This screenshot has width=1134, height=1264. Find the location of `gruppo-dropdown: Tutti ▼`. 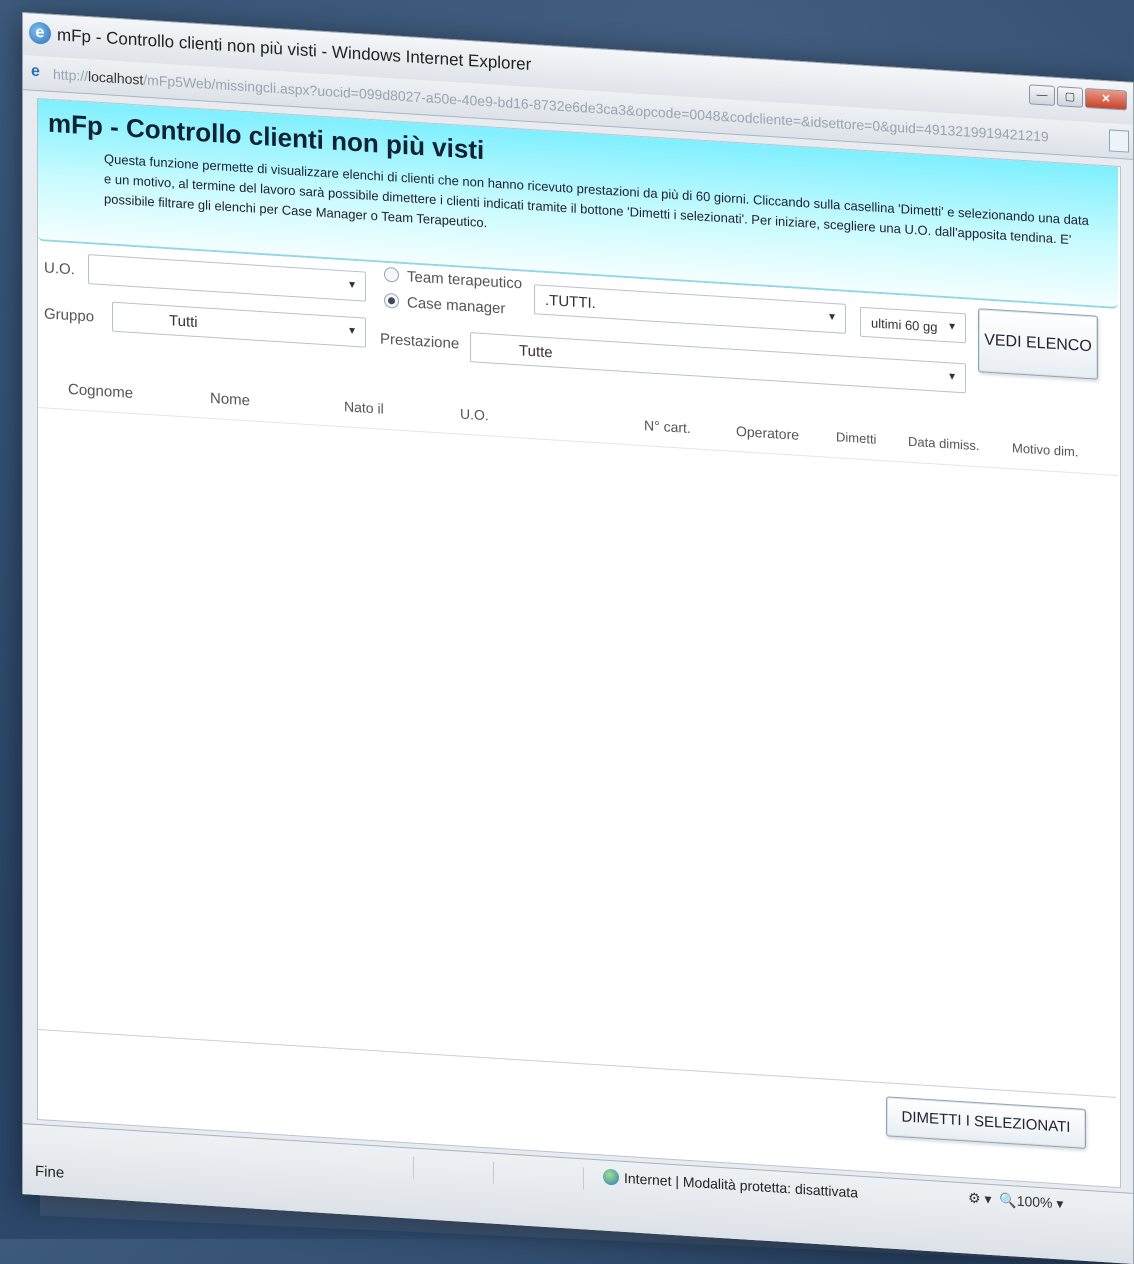

gruppo-dropdown: Tutti ▼ is located at coordinates (239, 324).